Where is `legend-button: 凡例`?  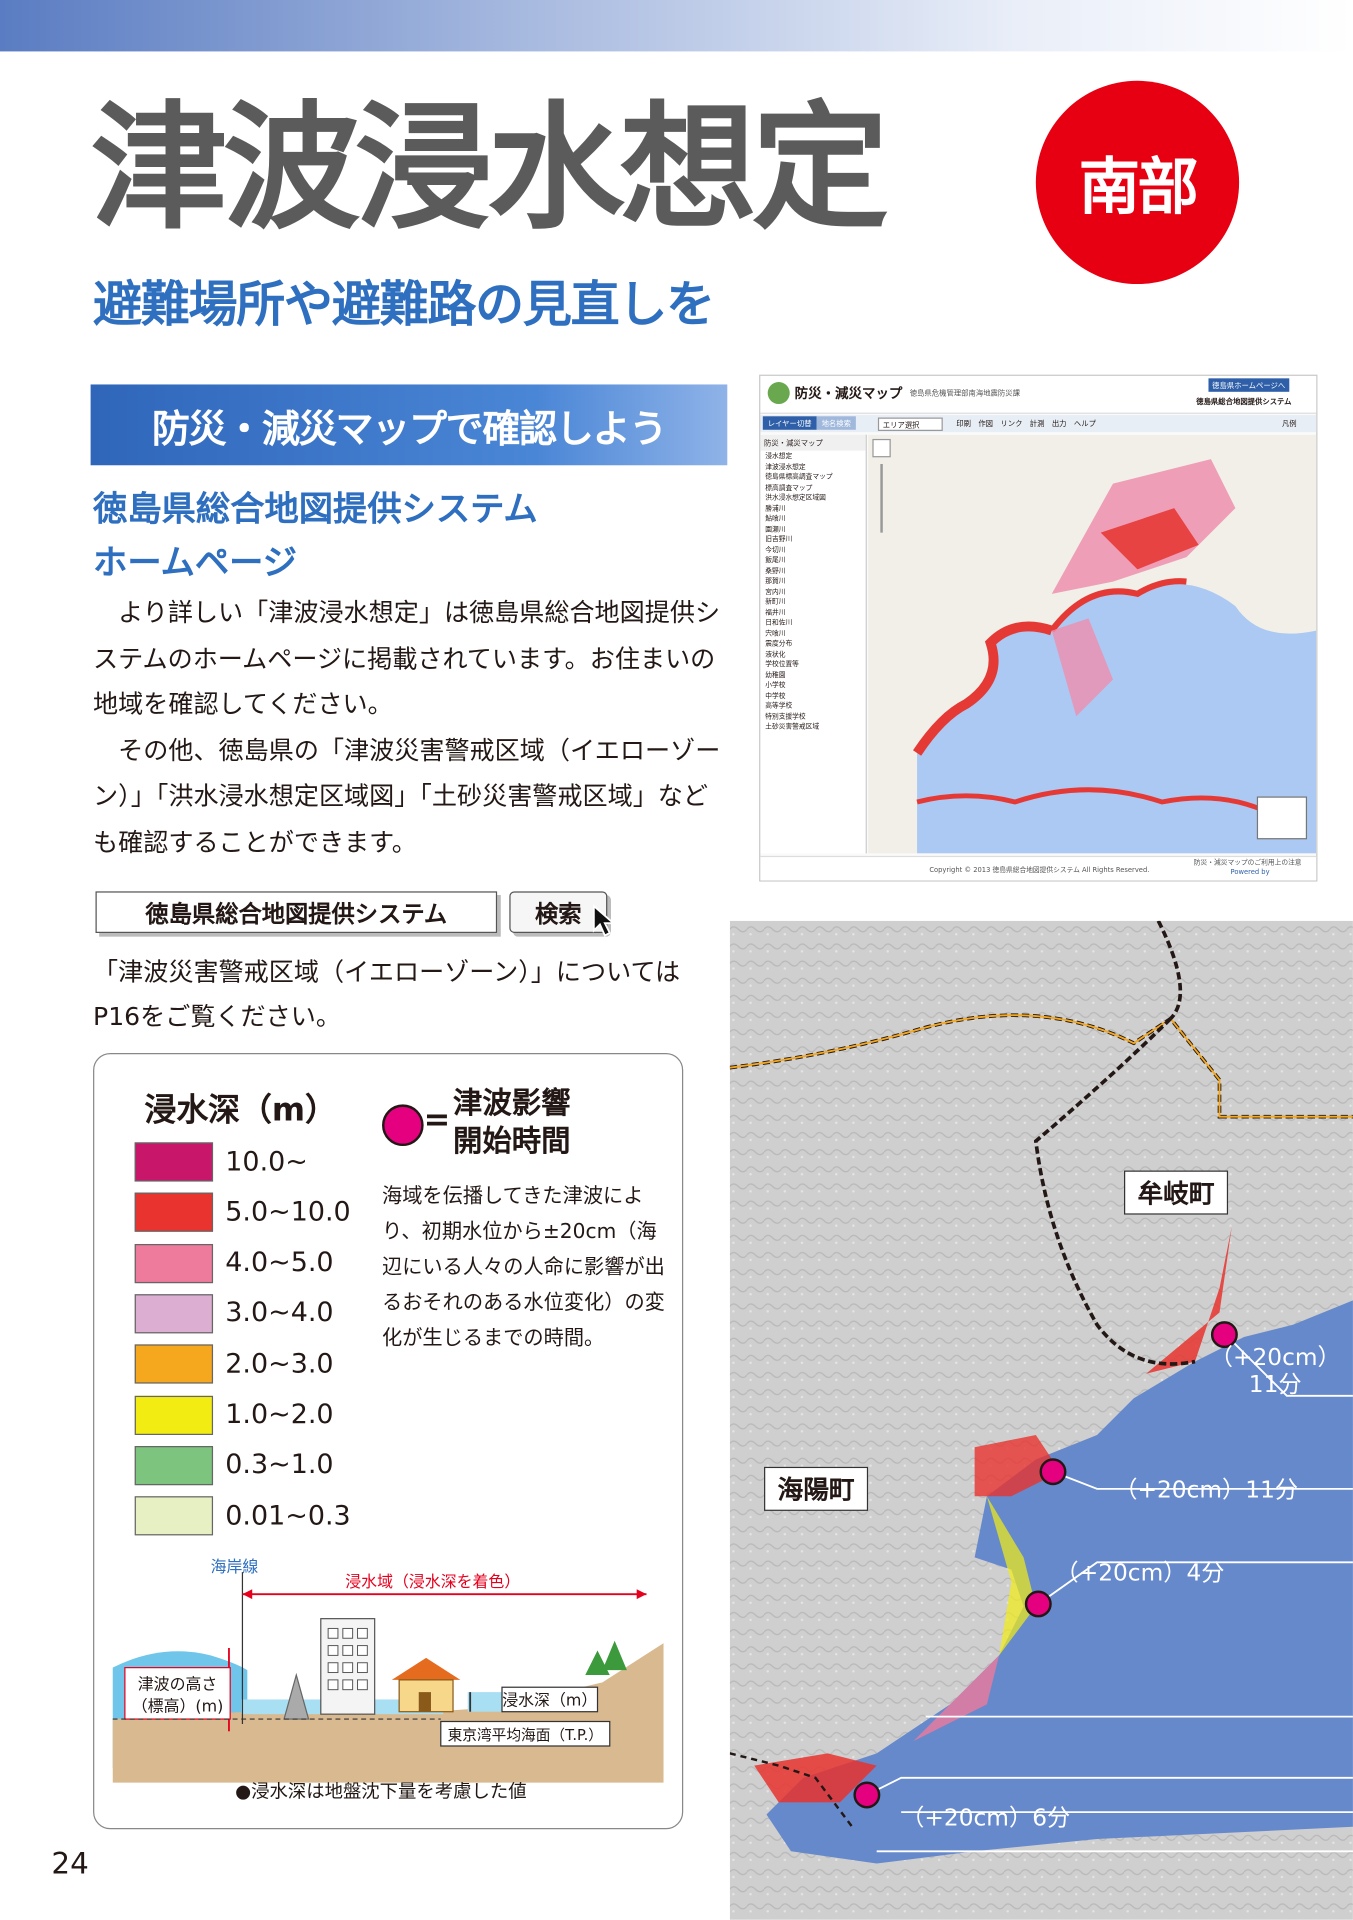
legend-button: 凡例 is located at coordinates (1289, 423).